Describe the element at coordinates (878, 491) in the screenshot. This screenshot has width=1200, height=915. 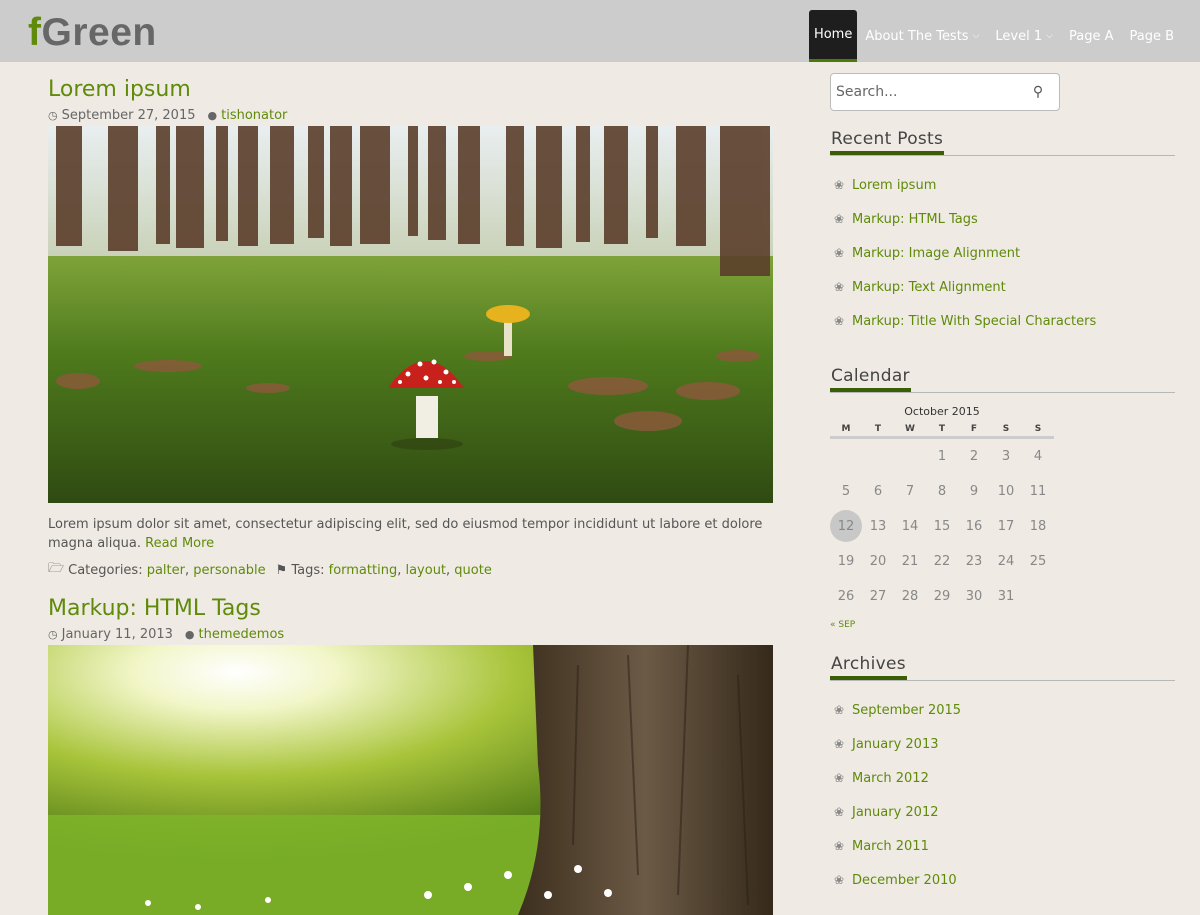
I see `calendar-day-number: 6` at that location.